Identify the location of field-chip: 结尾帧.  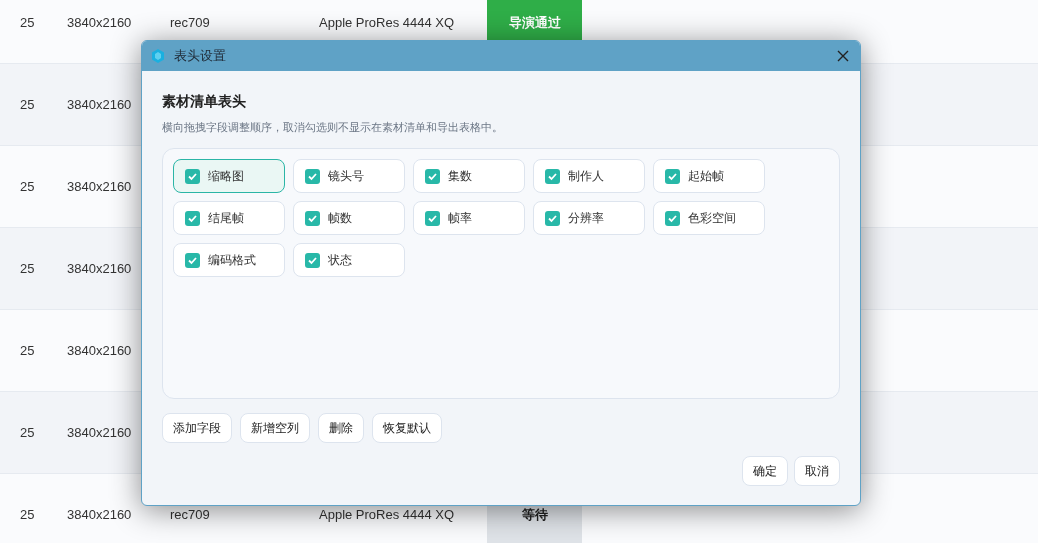
(229, 218).